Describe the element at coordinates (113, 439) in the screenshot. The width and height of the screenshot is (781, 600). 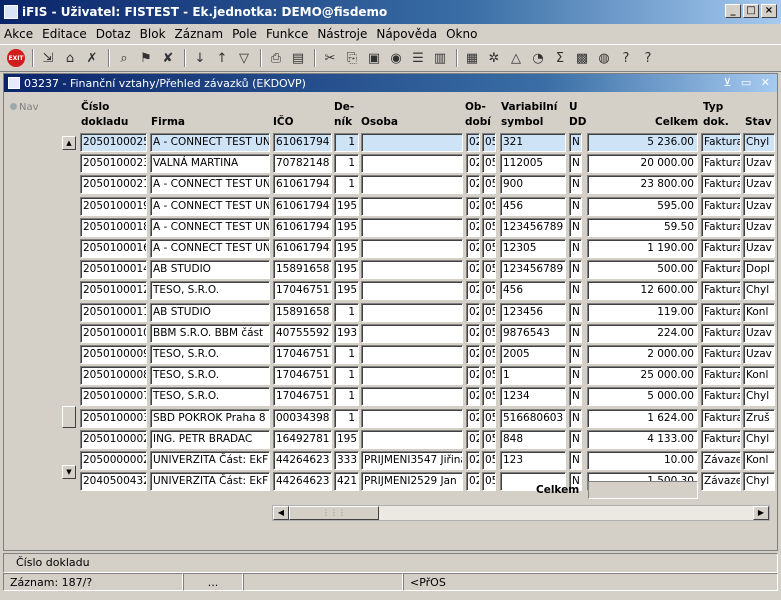
I see `cell-cislo: 2050100002` at that location.